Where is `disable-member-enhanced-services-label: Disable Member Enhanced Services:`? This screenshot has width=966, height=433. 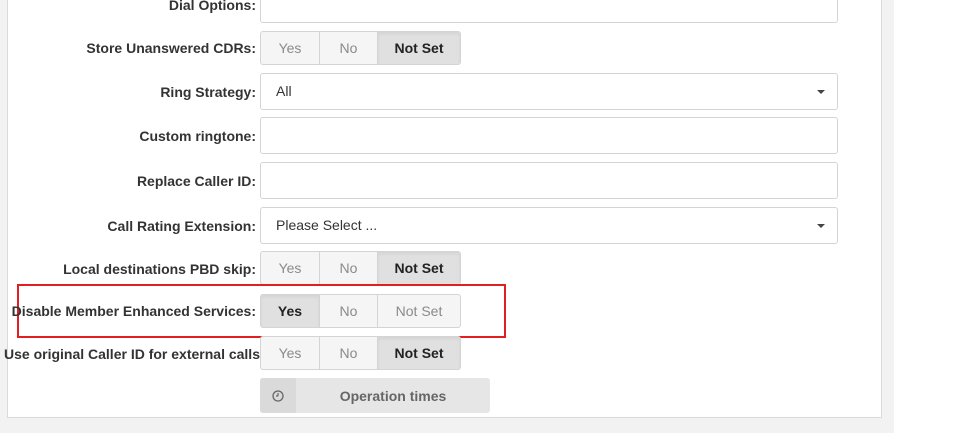 disable-member-enhanced-services-label: Disable Member Enhanced Services: is located at coordinates (133, 311).